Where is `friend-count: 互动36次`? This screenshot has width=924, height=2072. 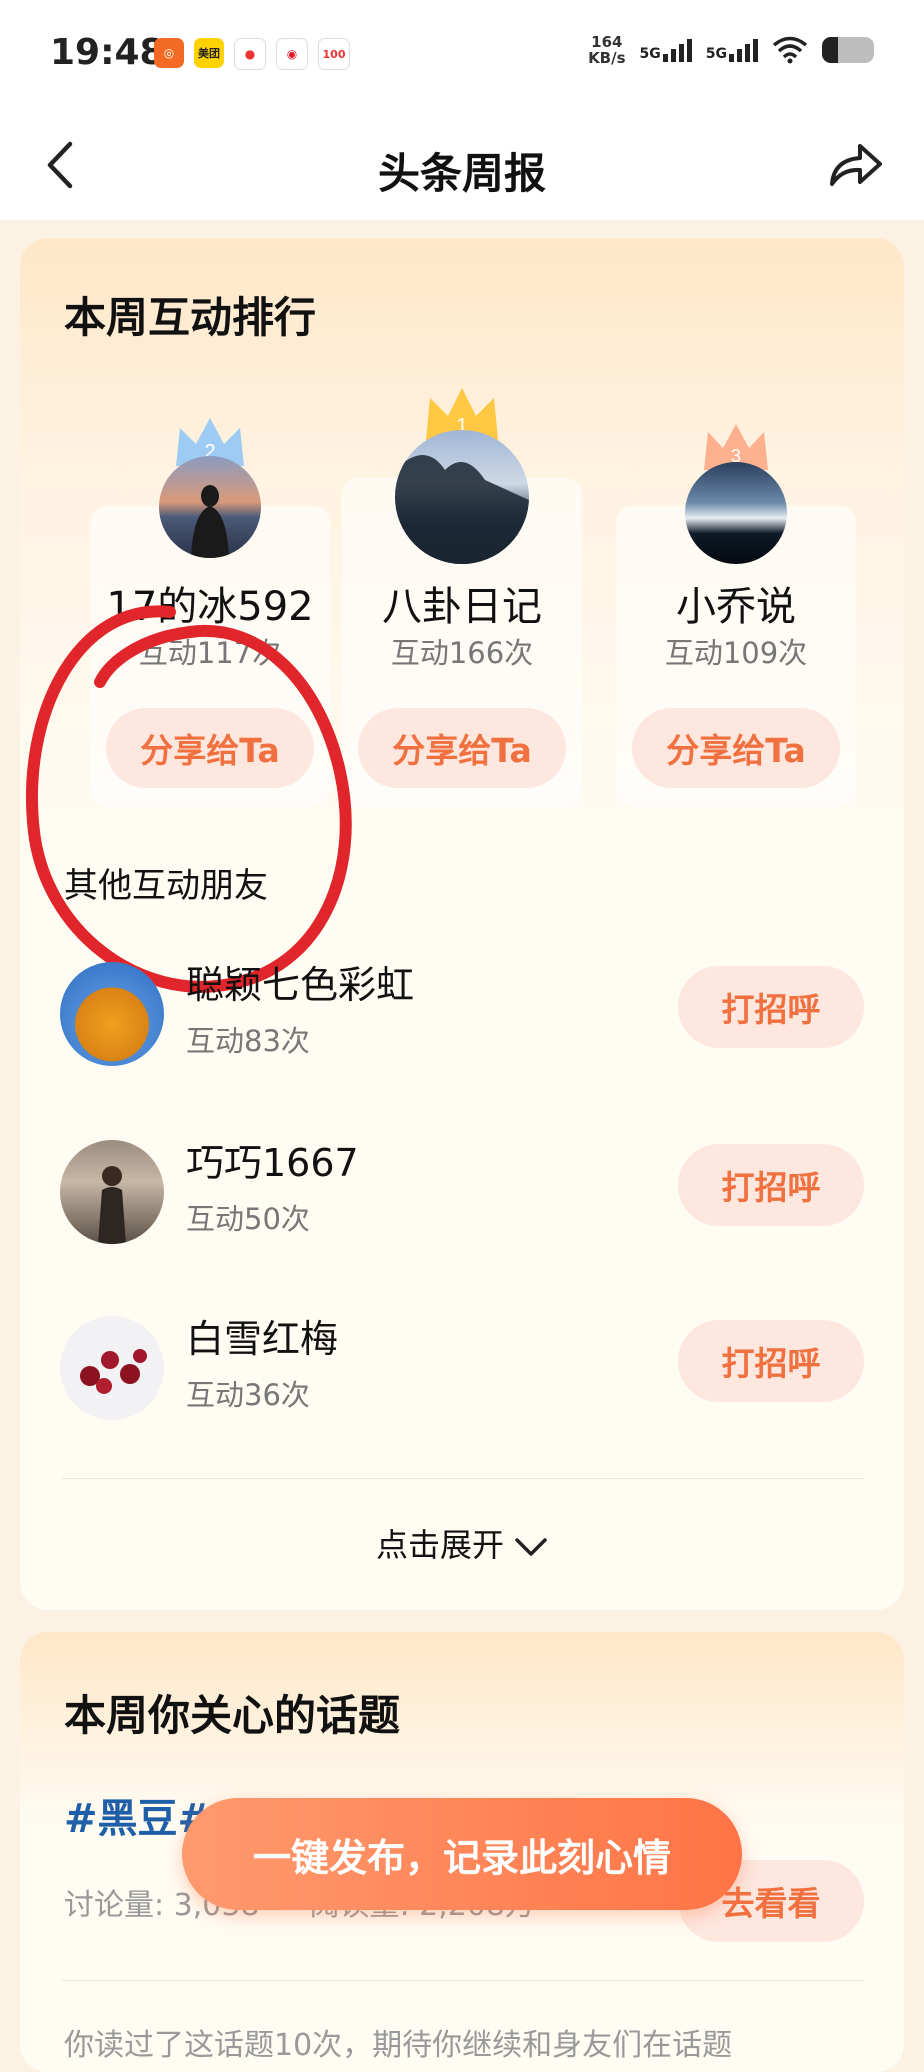
friend-count: 互动36次 is located at coordinates (248, 1395).